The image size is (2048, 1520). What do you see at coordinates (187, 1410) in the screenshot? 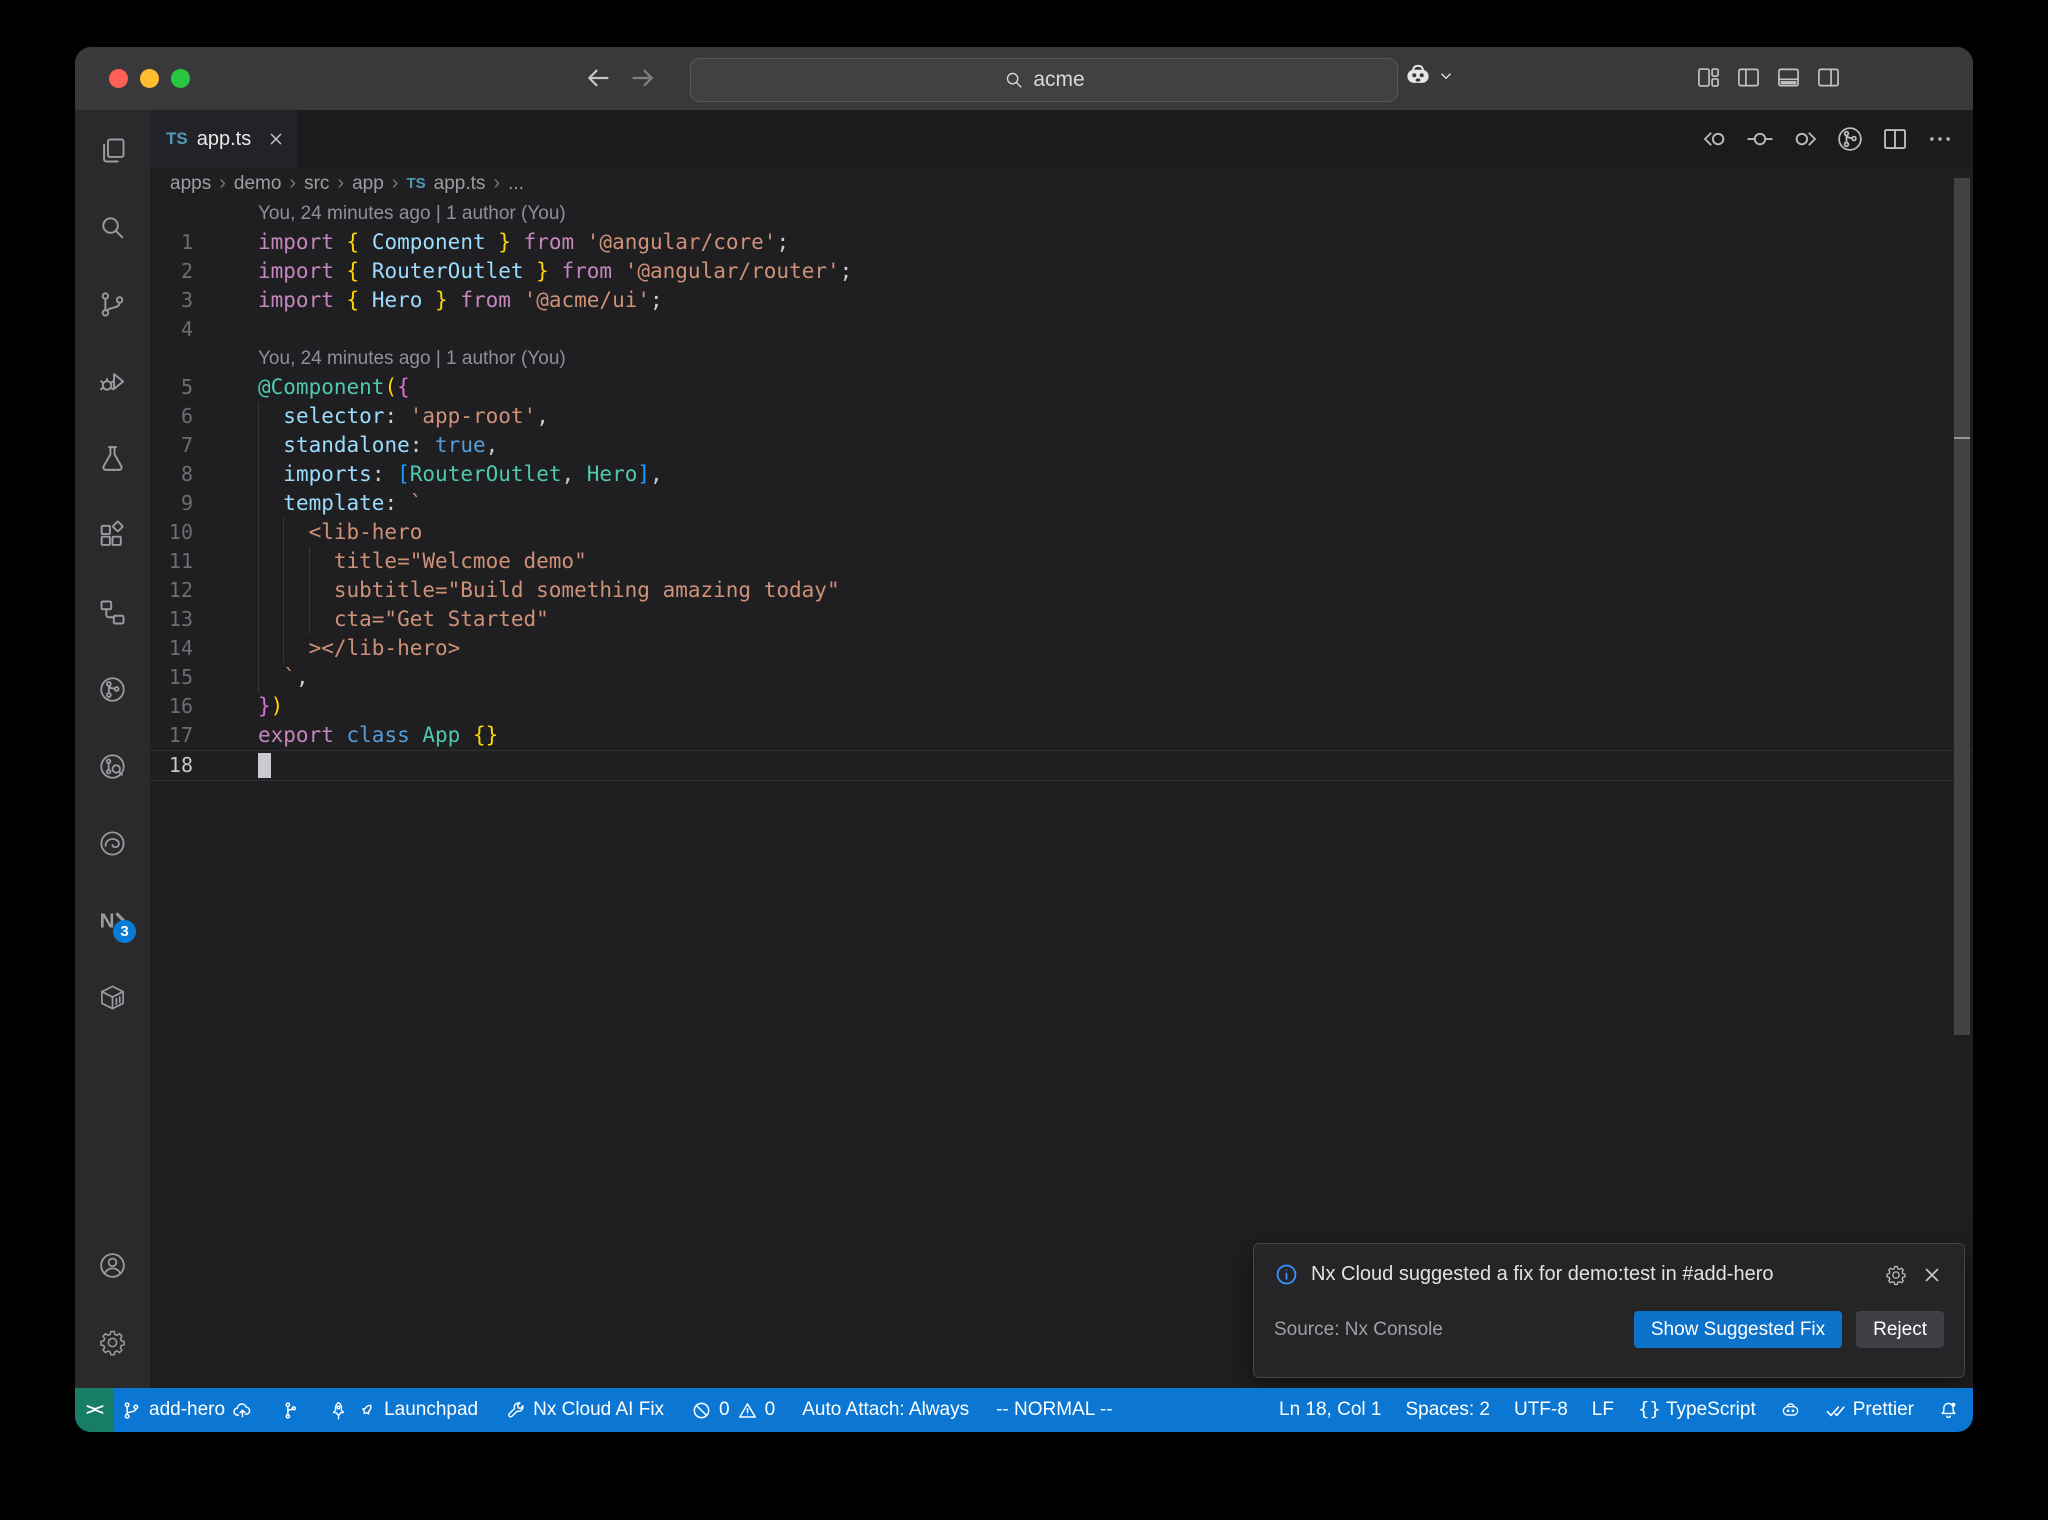
I see `status-item-git-branch: add-hero` at bounding box center [187, 1410].